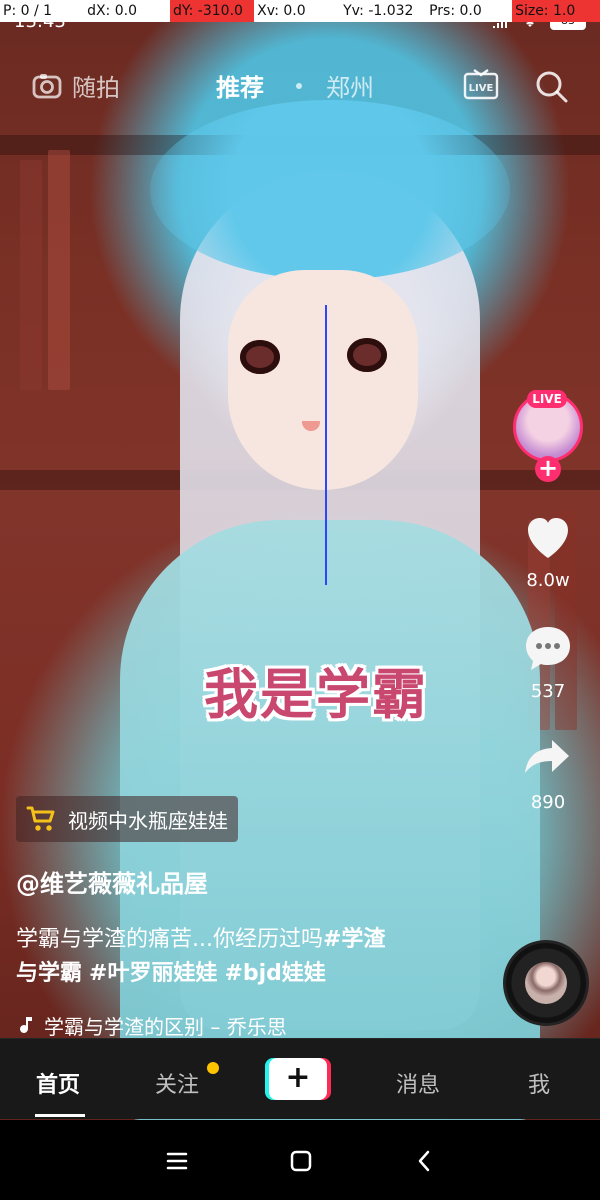 The image size is (600, 1200). I want to click on debug-xv-value: Xv: 0.0, so click(297, 11).